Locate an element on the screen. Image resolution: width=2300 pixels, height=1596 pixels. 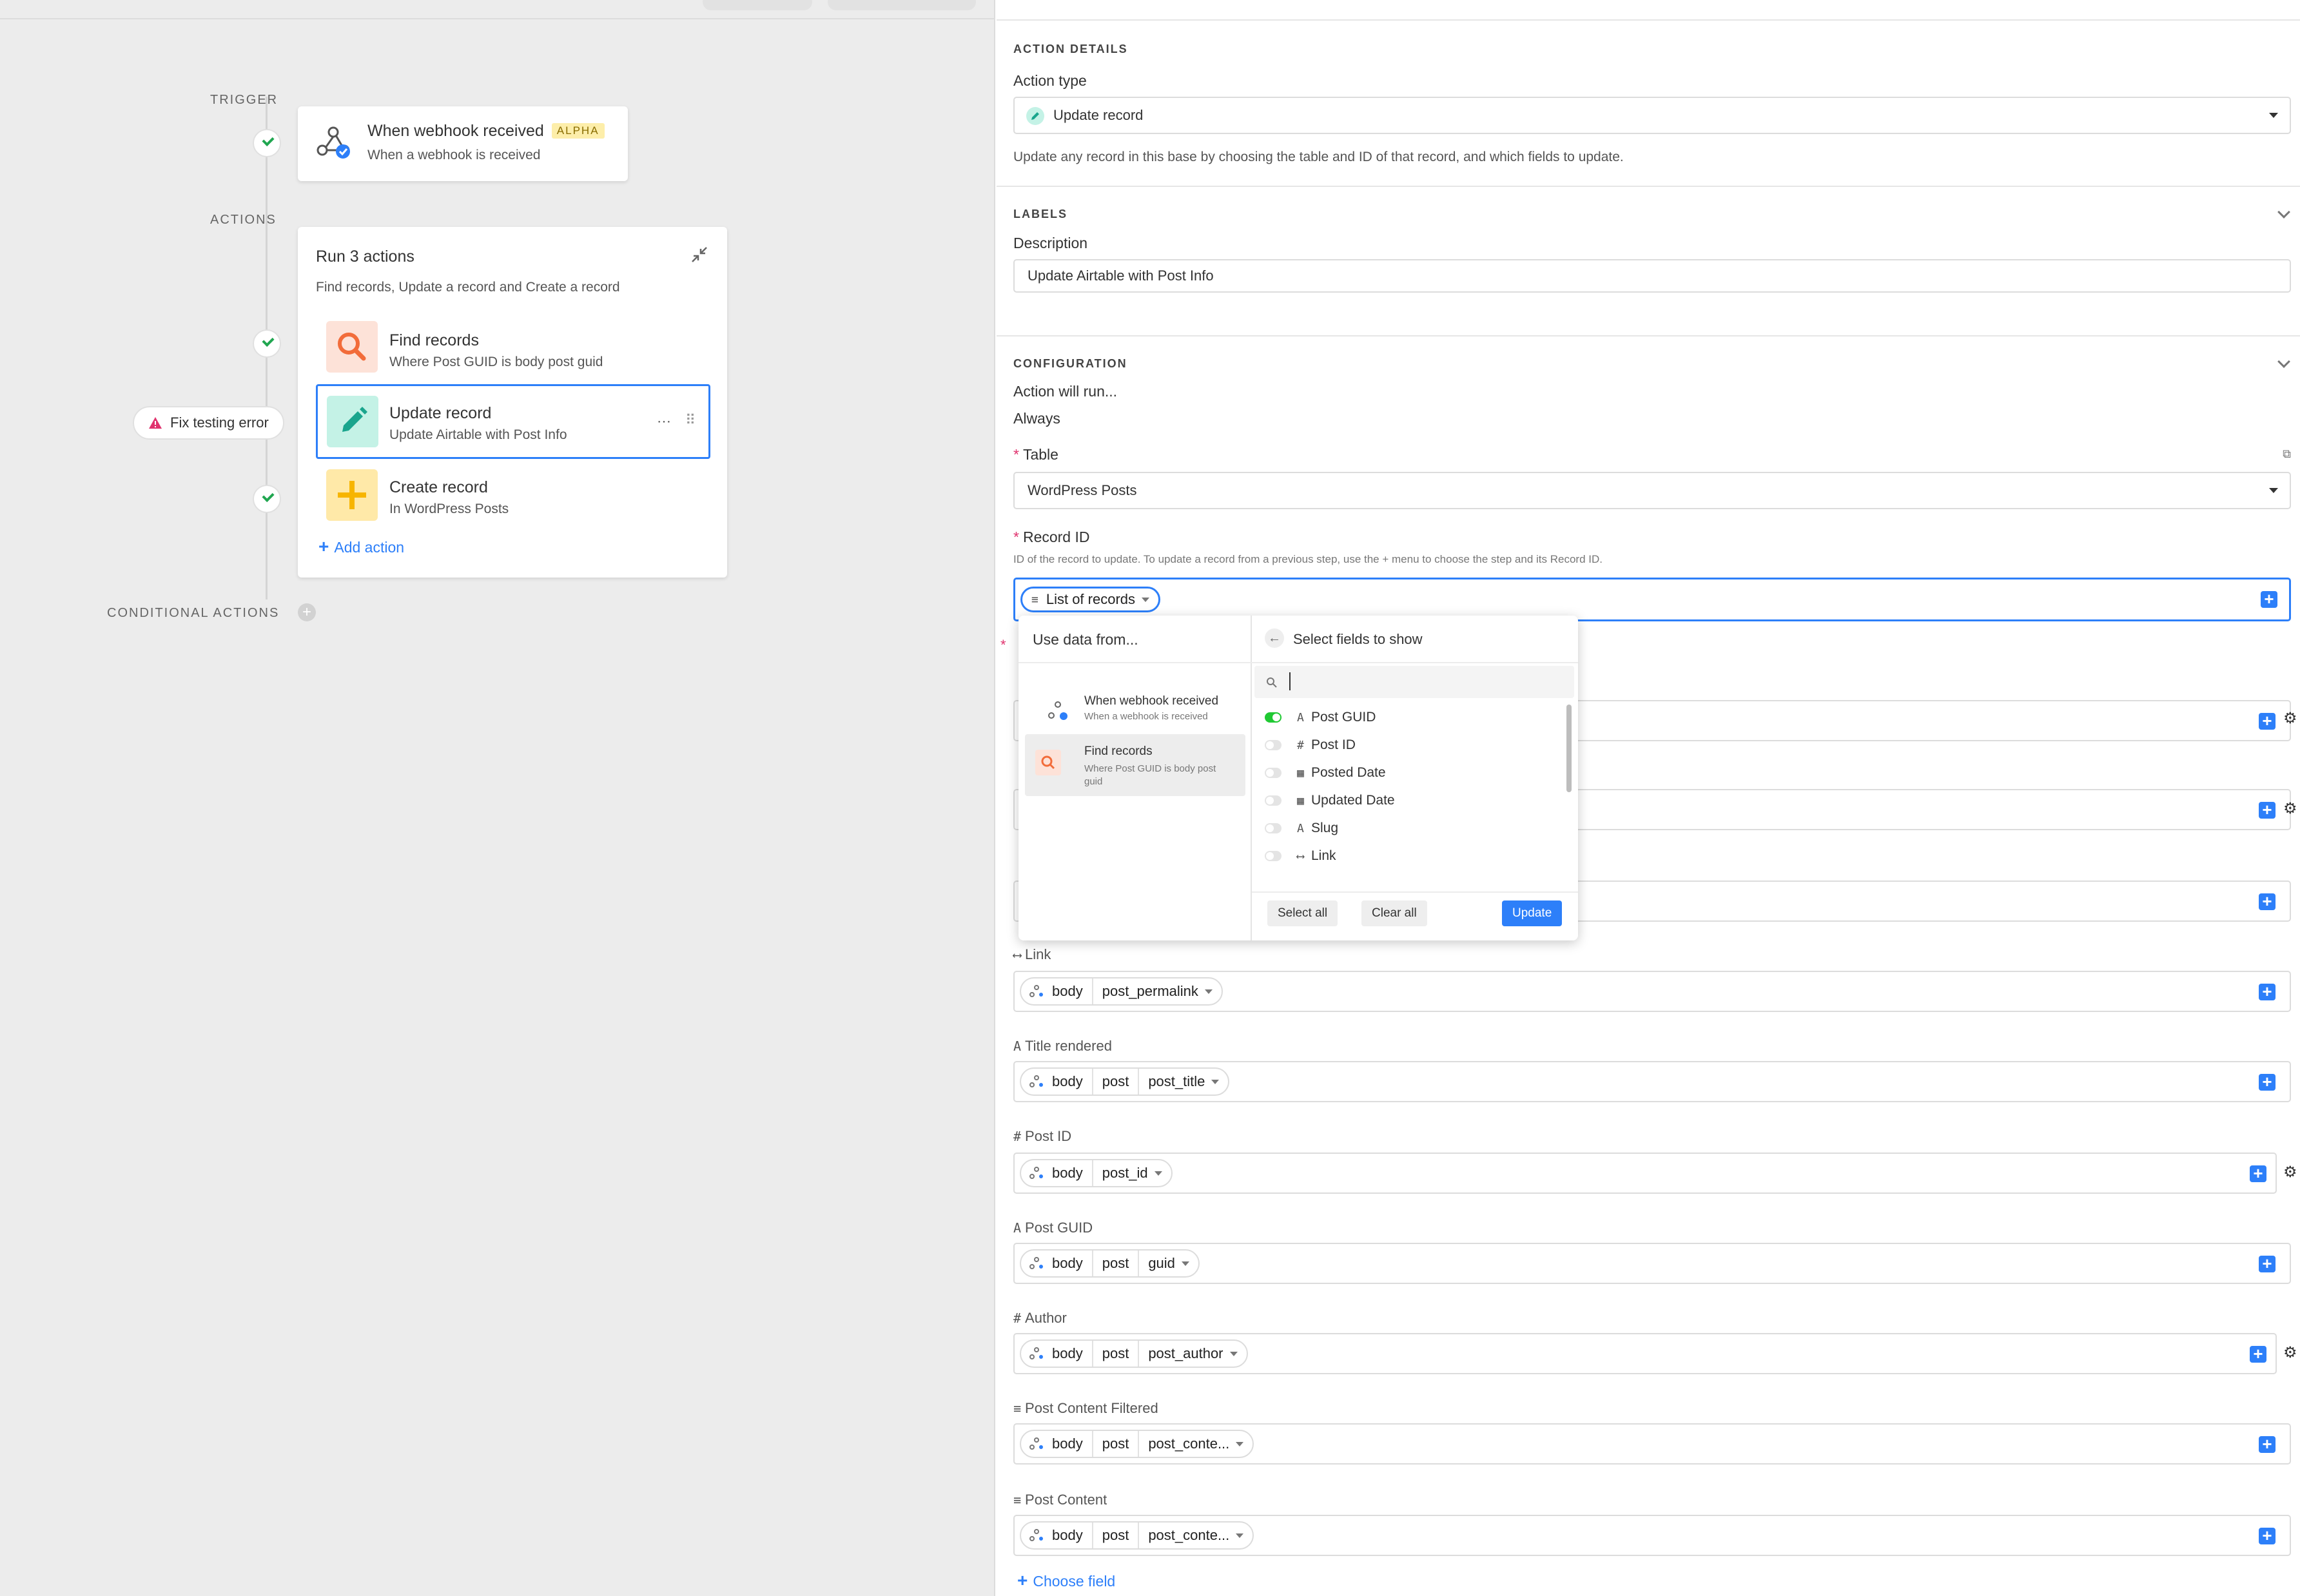
token-chip: body post_id is located at coordinates (1097, 1173).